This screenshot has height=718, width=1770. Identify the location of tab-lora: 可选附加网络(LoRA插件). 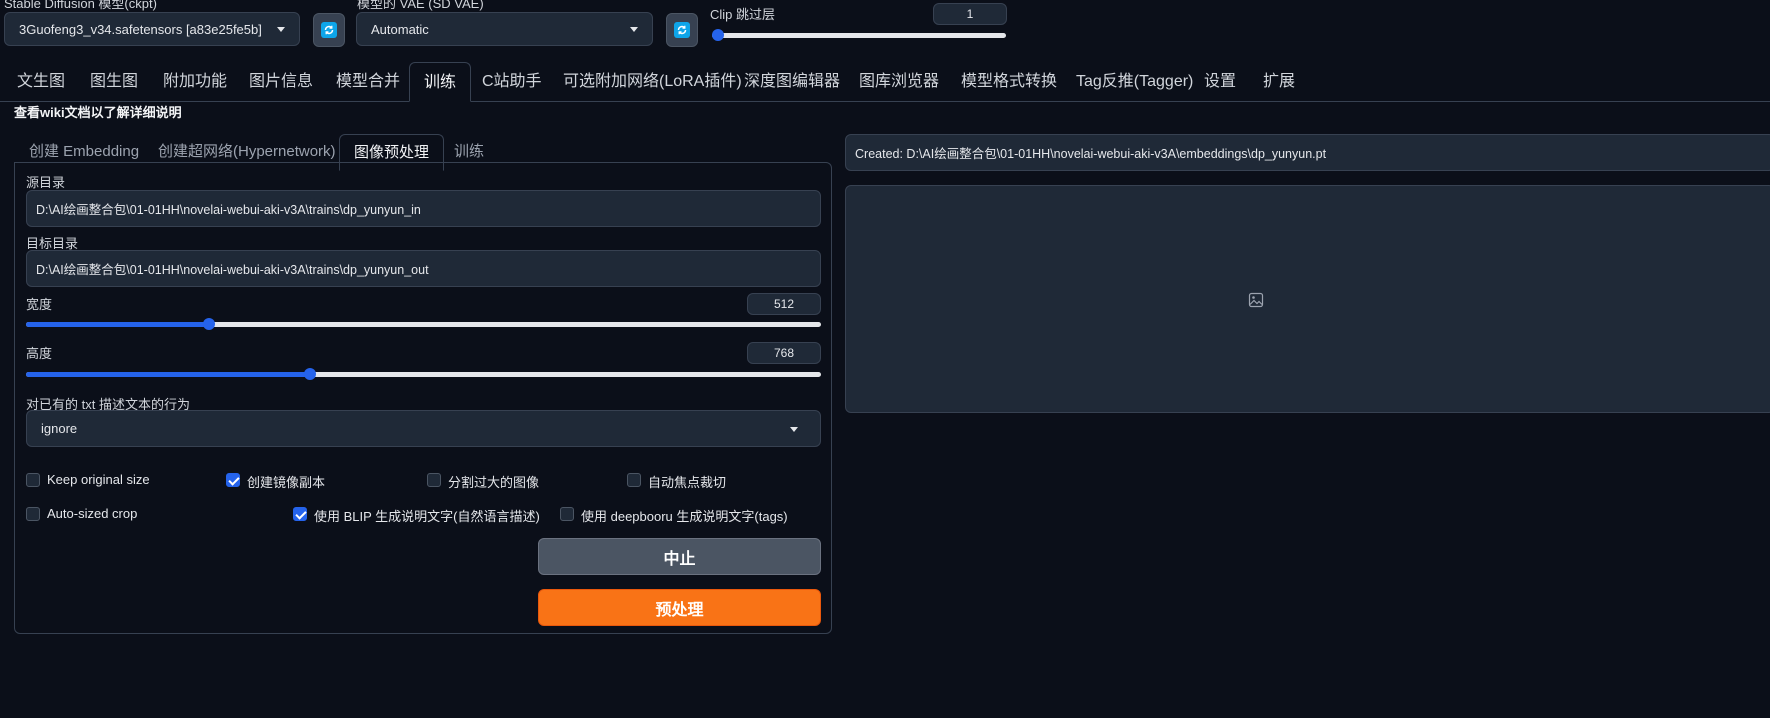
(652, 81).